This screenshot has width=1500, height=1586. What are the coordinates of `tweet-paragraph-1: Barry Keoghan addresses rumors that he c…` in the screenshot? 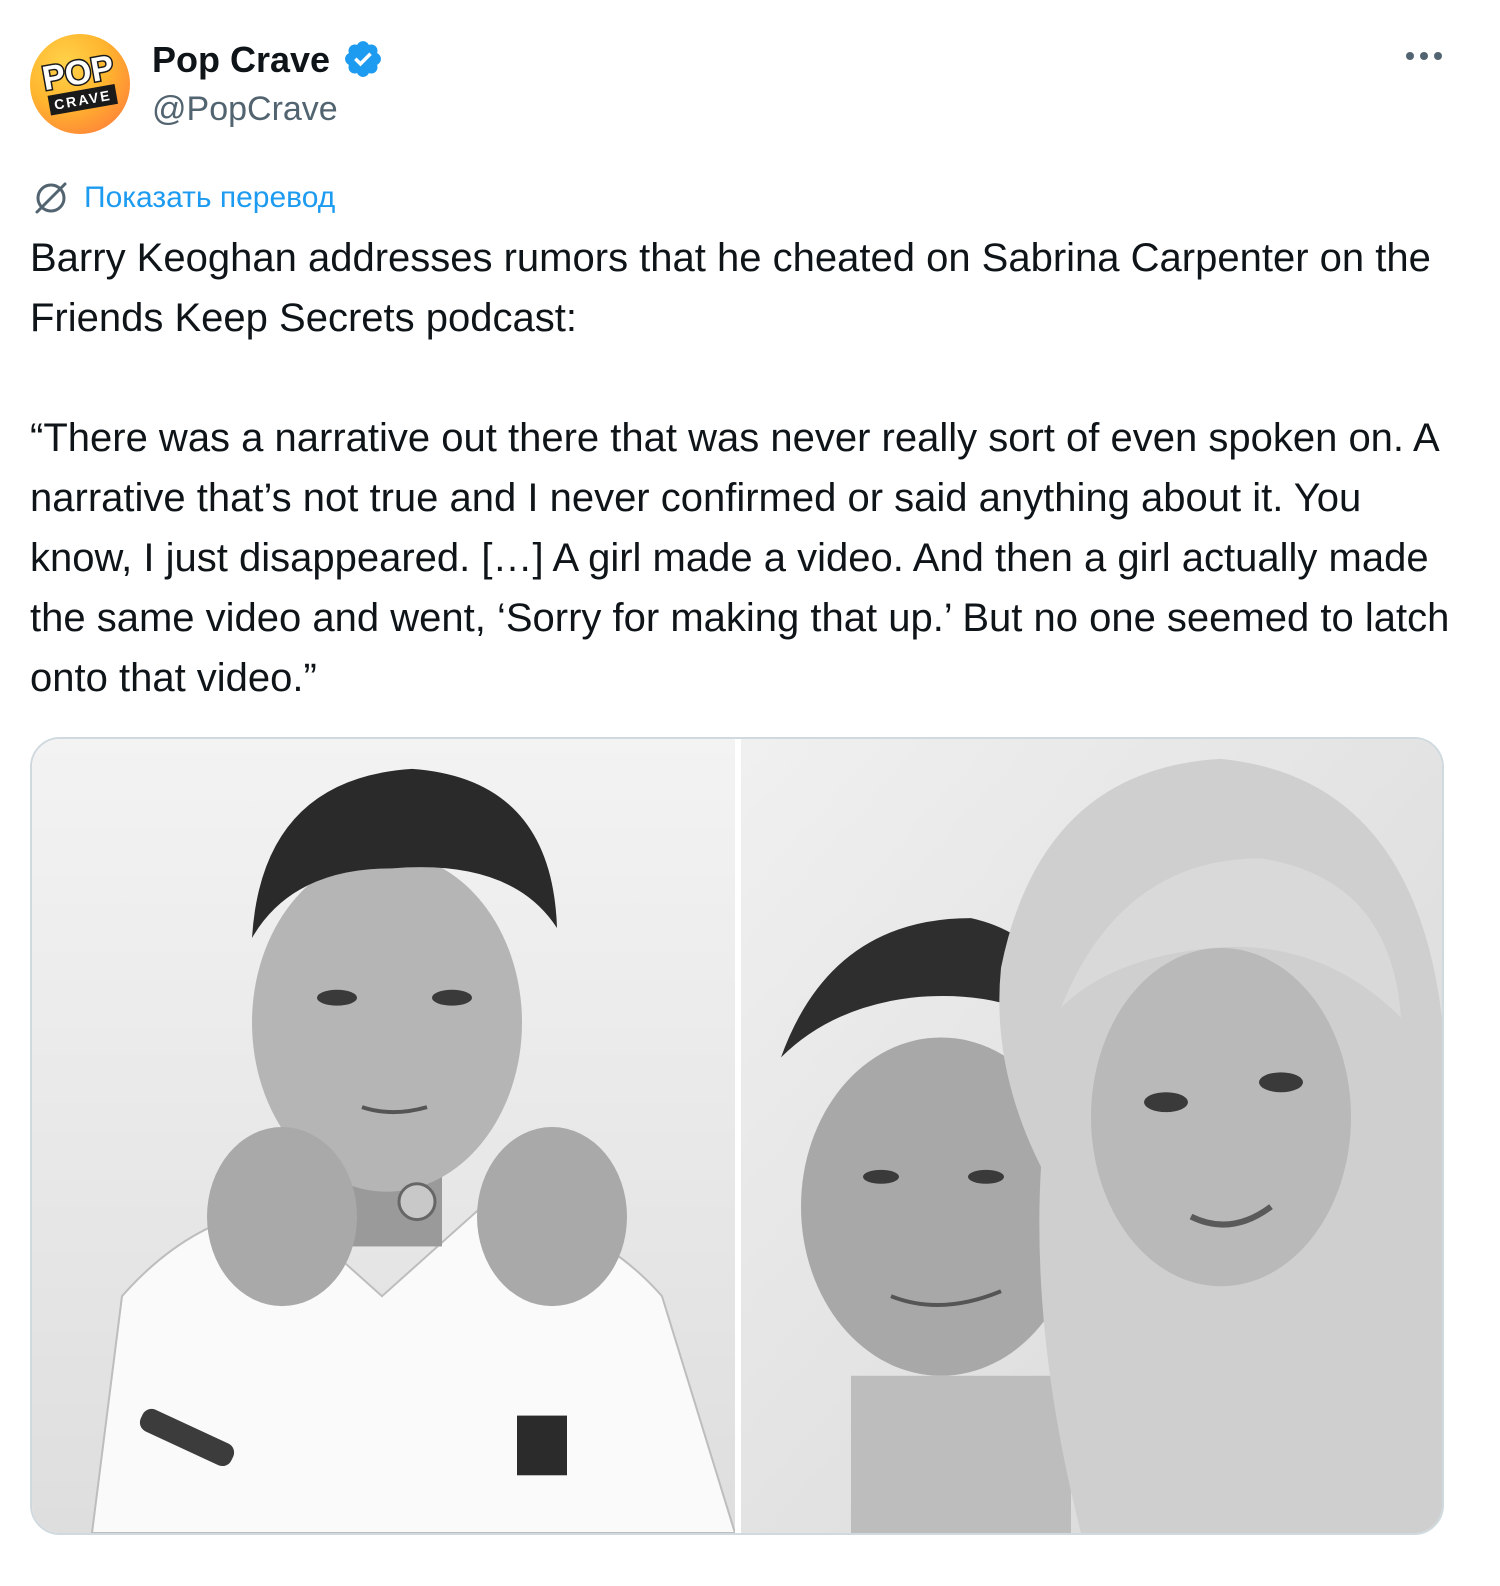 It's located at (730, 288).